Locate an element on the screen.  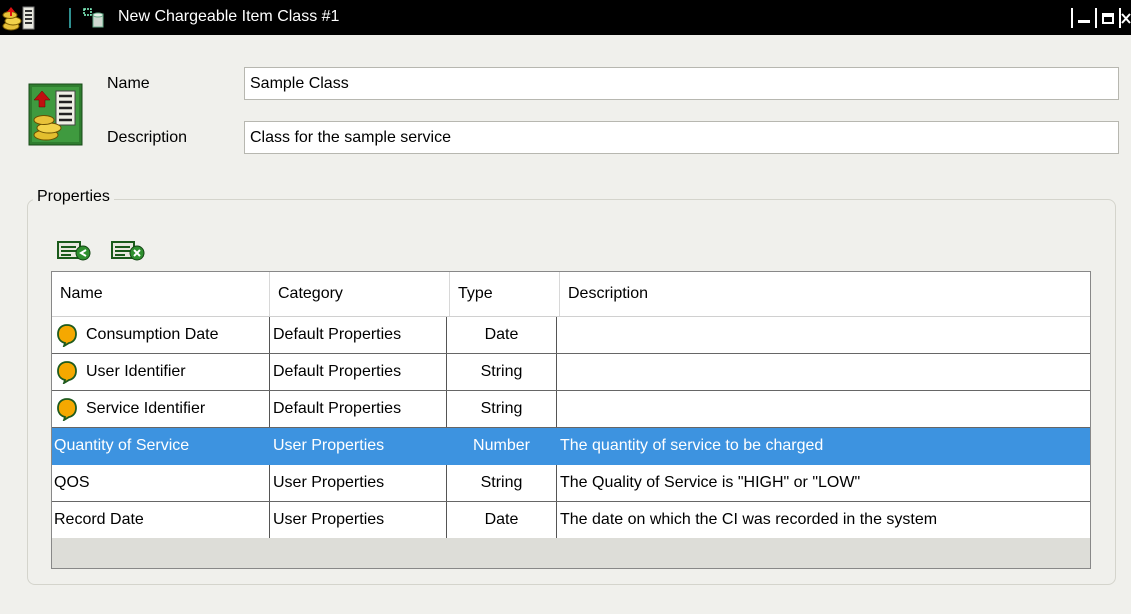
column-header-type: Type is located at coordinates (505, 294).